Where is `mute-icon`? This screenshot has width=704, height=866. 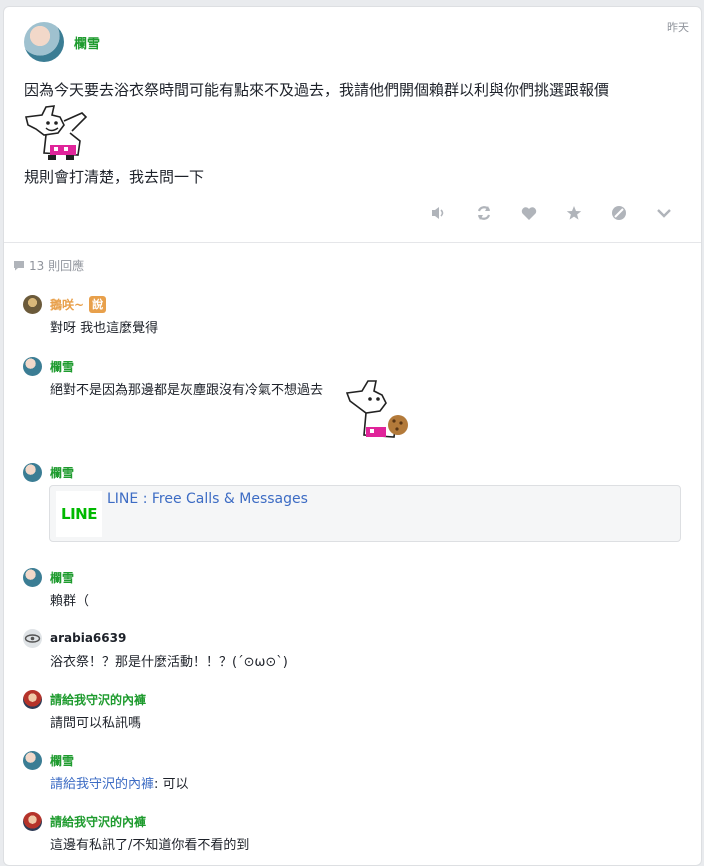 mute-icon is located at coordinates (439, 213).